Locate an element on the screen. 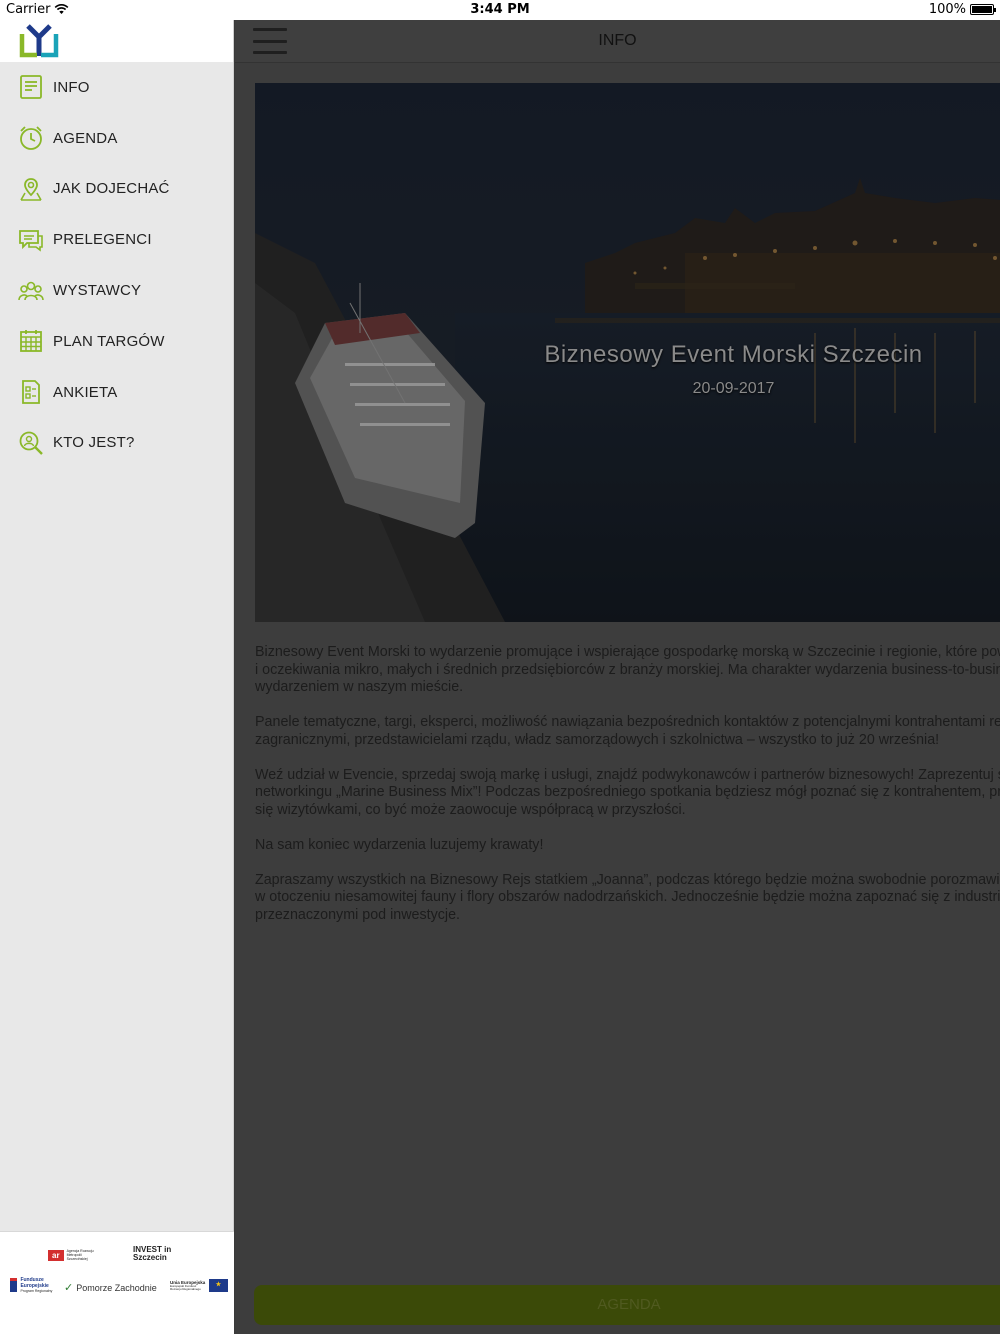 The width and height of the screenshot is (1000, 1334). arms-text: Agencja Rozwoju Metropolii Szczecińskiej is located at coordinates (80, 1255).